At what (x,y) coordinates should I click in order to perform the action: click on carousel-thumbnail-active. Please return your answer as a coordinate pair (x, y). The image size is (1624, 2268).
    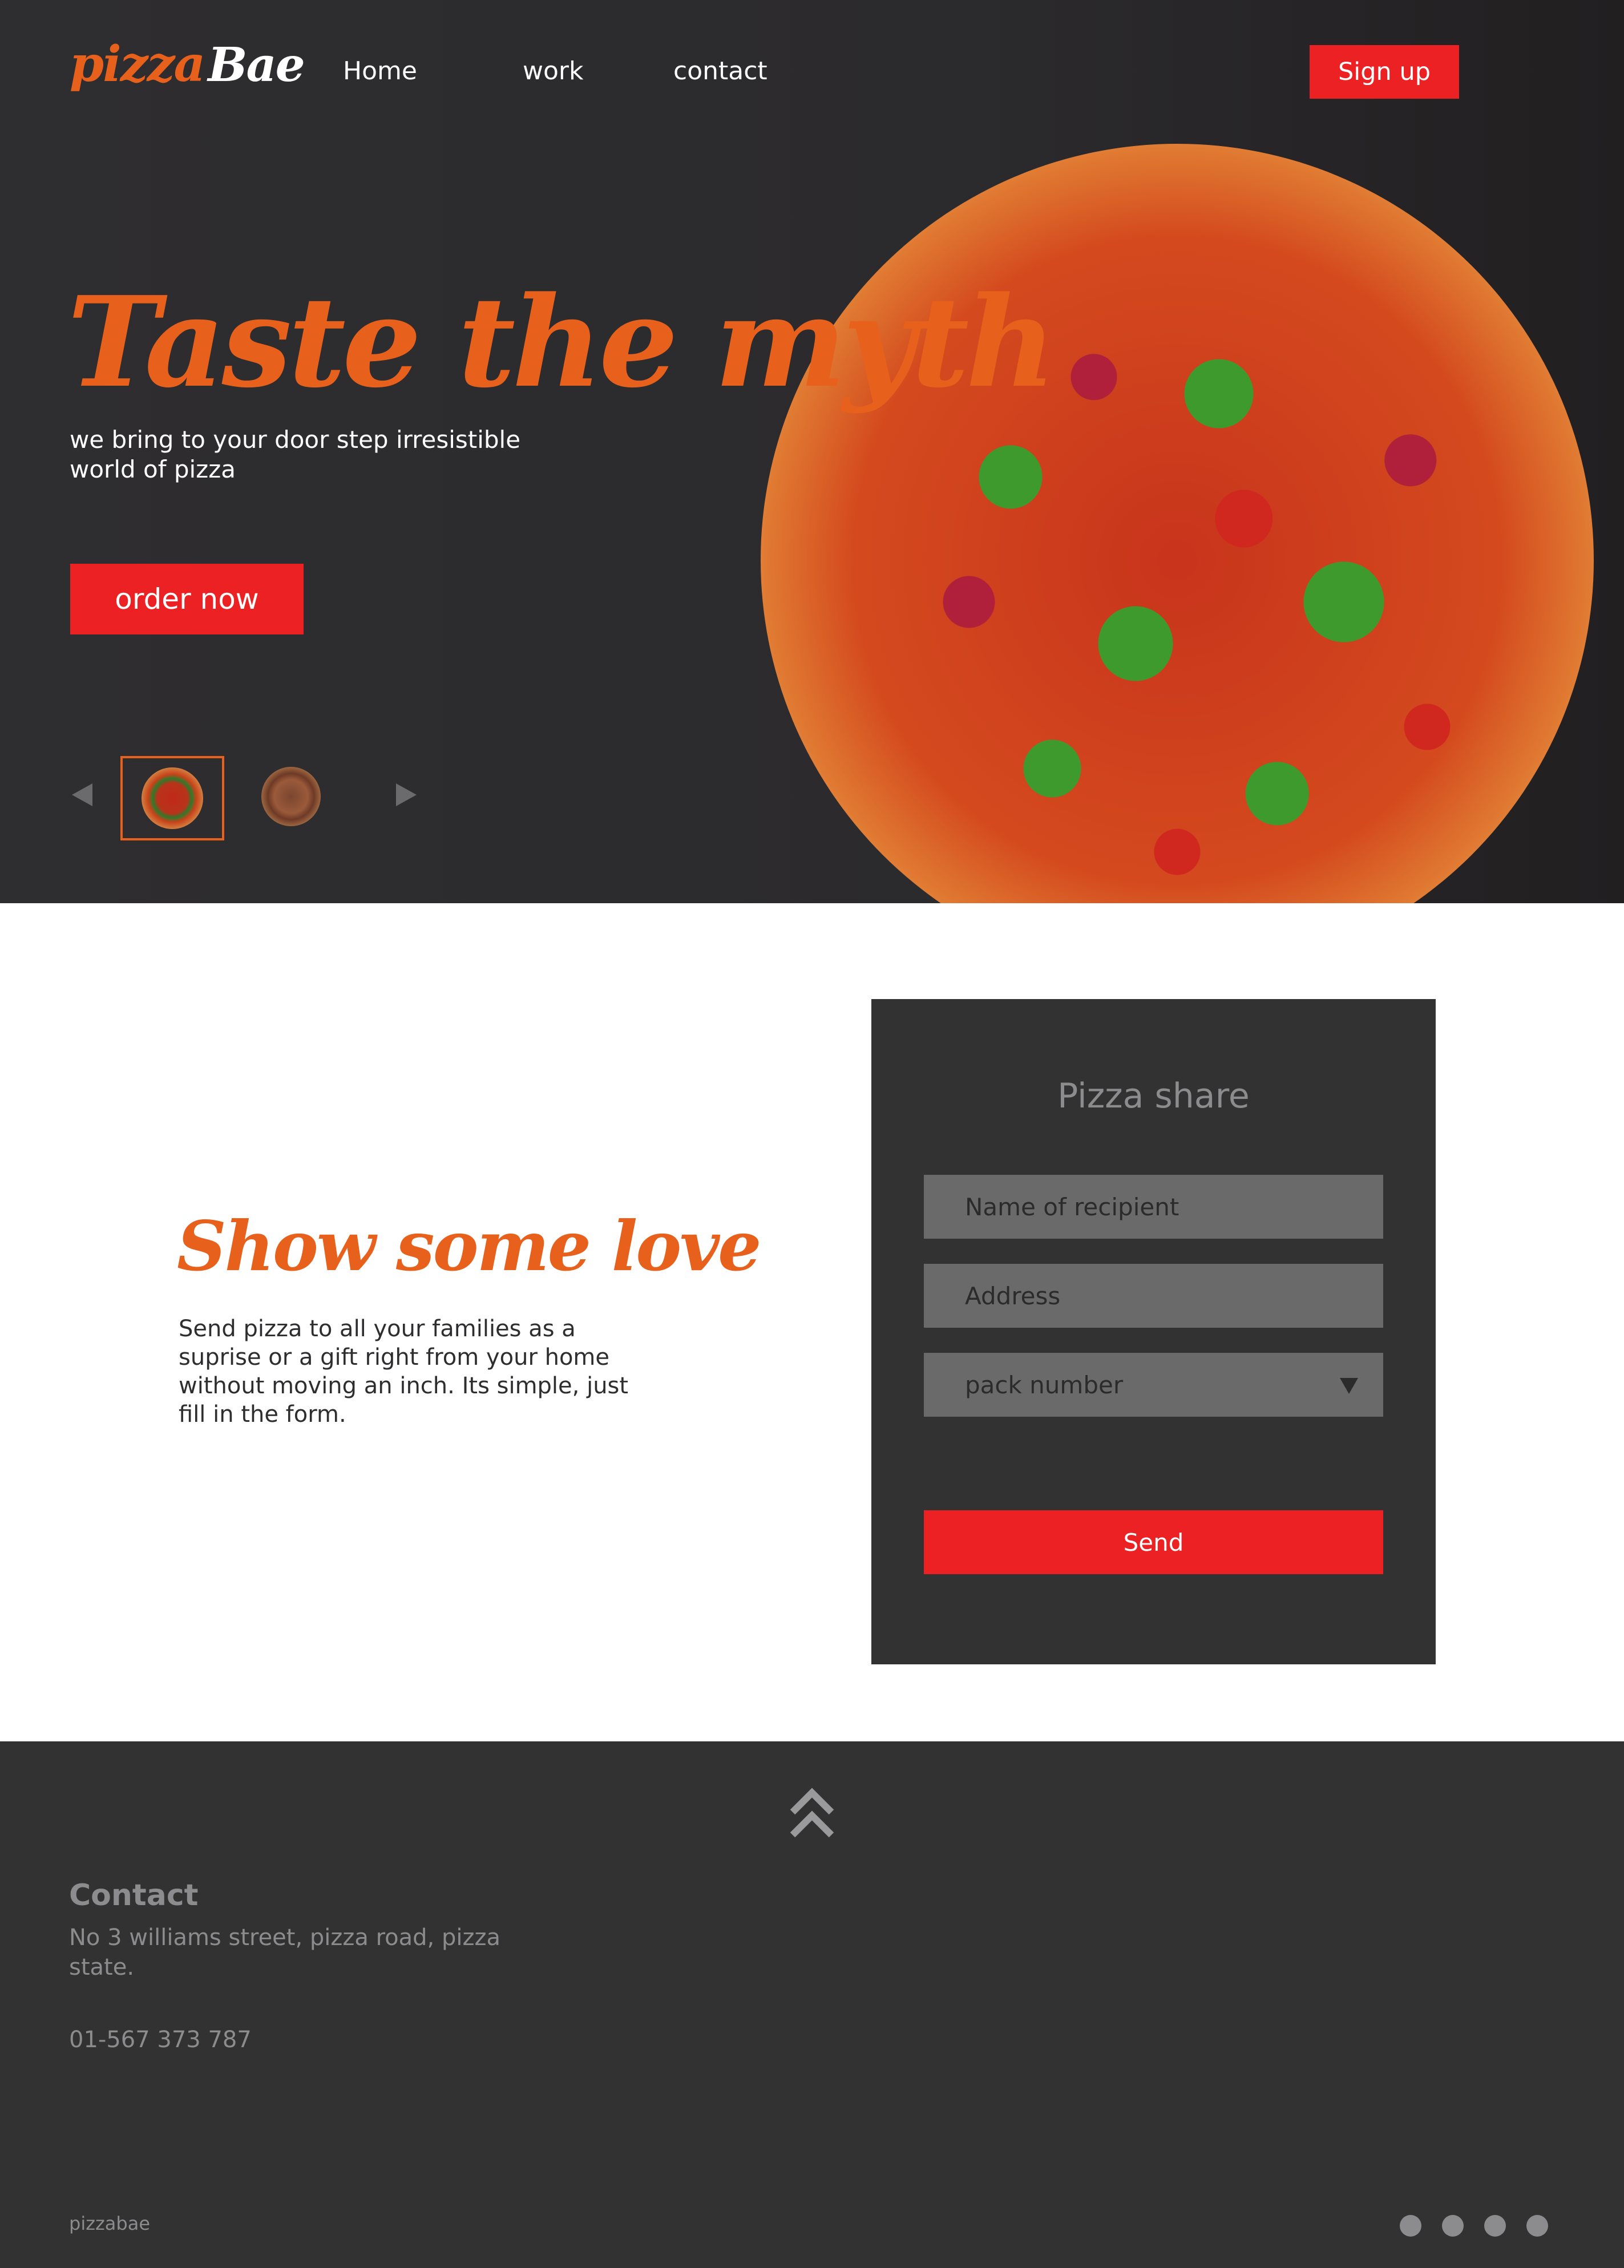
    Looking at the image, I should click on (172, 798).